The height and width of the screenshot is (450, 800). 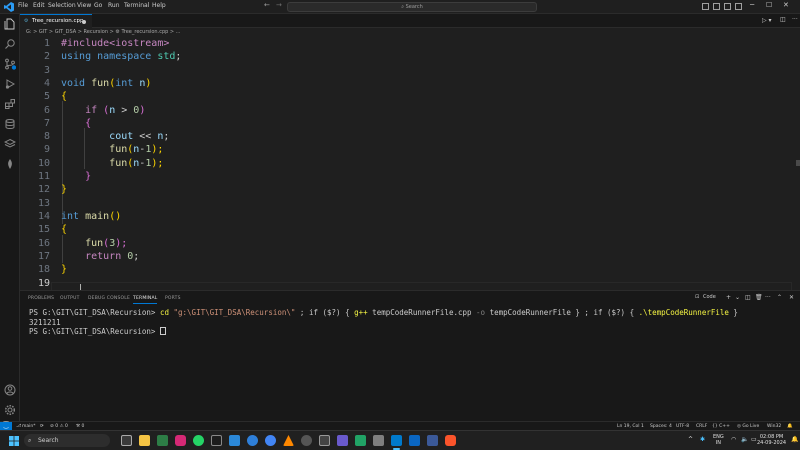 I want to click on menu-file: File, so click(x=23, y=5).